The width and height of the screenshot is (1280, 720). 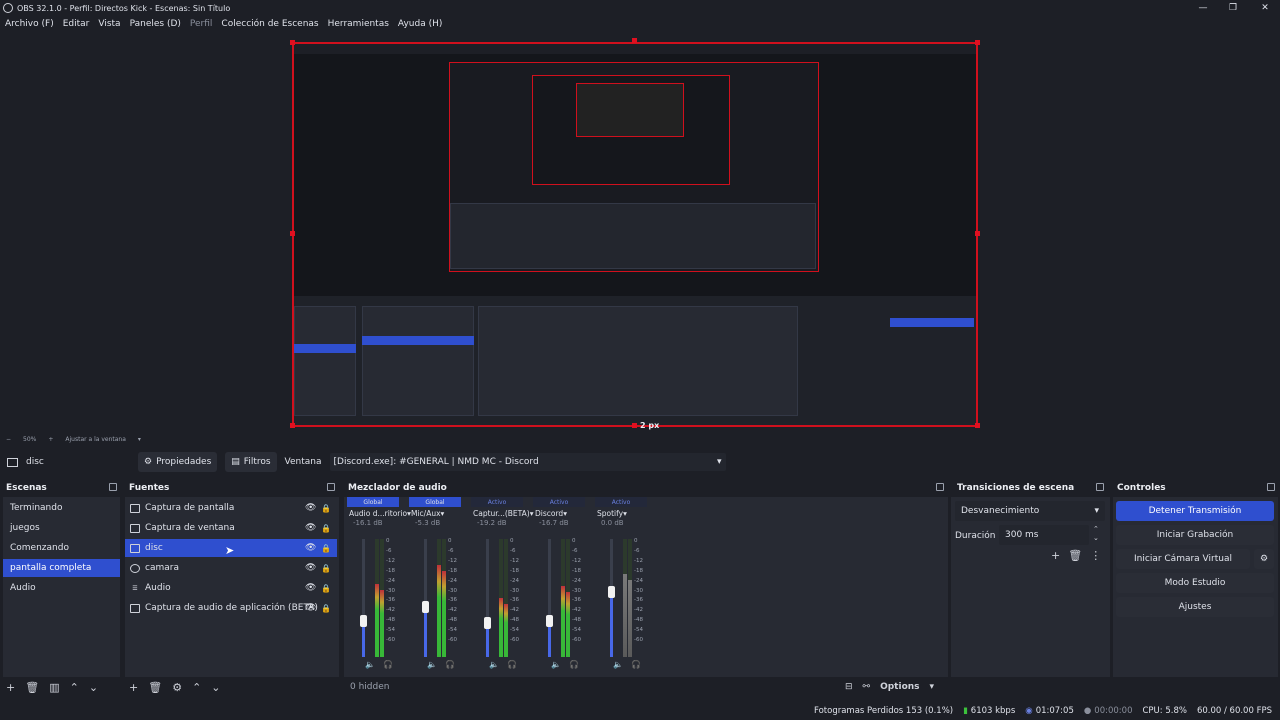 I want to click on maximize-button: ❐, so click(x=1233, y=8).